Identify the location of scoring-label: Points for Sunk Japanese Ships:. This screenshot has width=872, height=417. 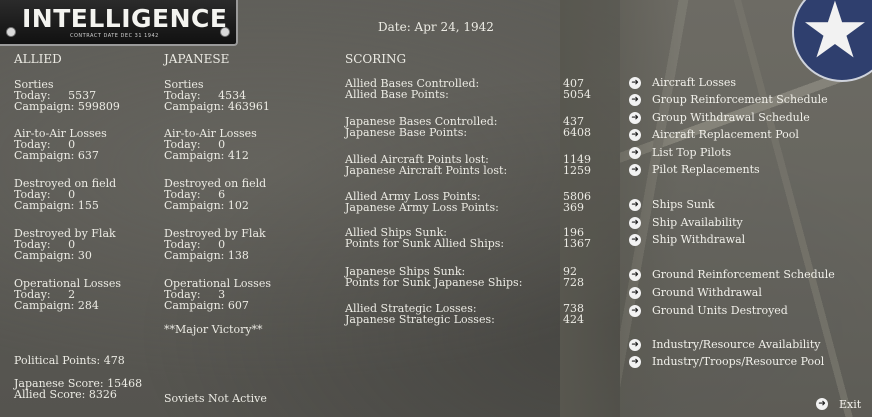
(434, 282).